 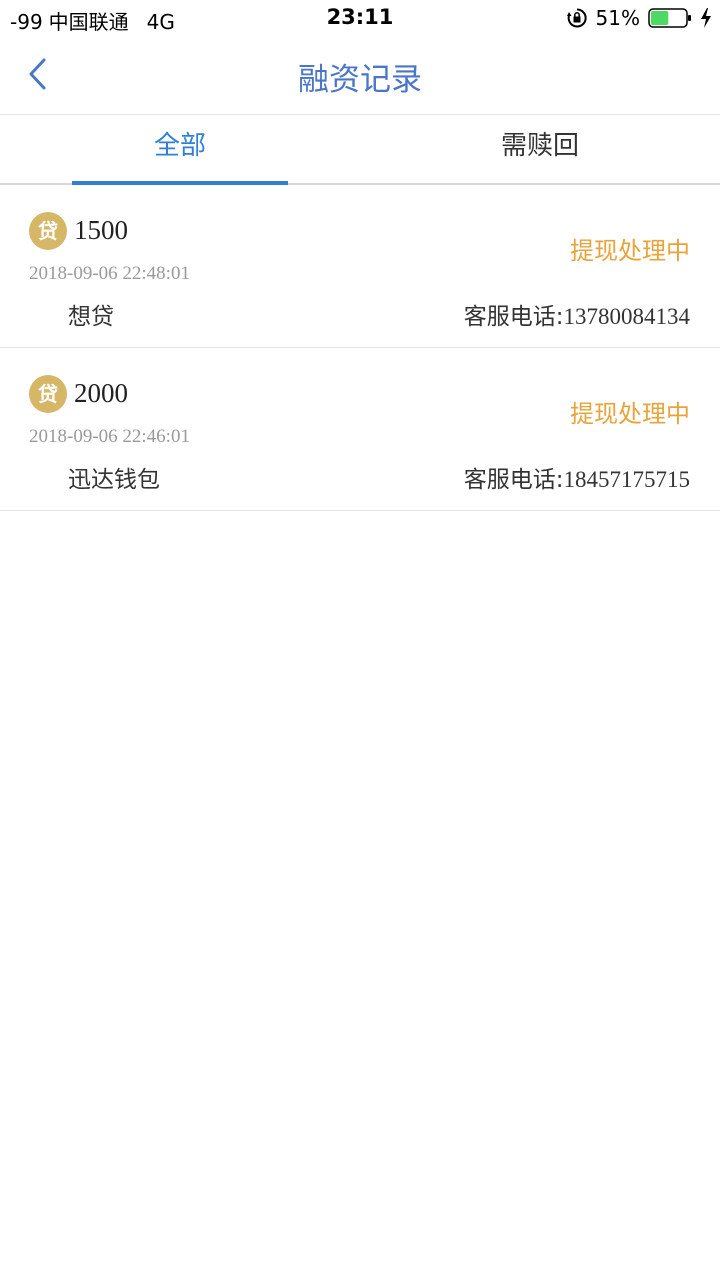 I want to click on nav-bar: 融资记录, so click(x=360, y=75).